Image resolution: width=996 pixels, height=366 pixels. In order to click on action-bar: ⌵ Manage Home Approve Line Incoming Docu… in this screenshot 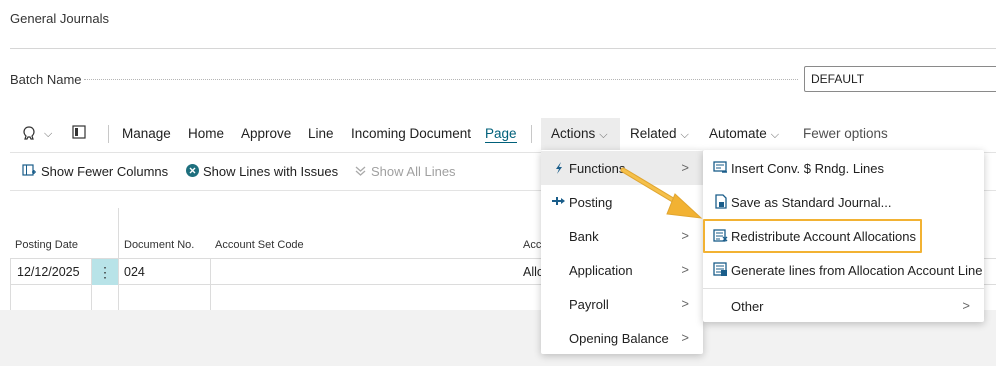, I will do `click(498, 134)`.